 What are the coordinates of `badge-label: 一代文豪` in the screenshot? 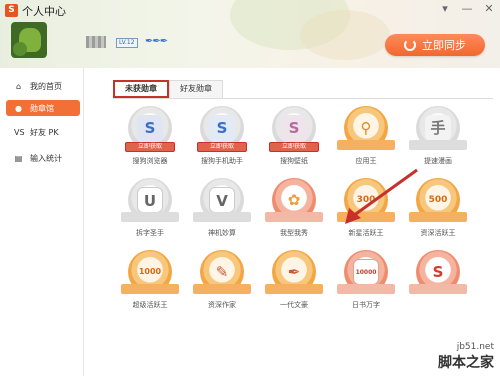 It's located at (294, 305).